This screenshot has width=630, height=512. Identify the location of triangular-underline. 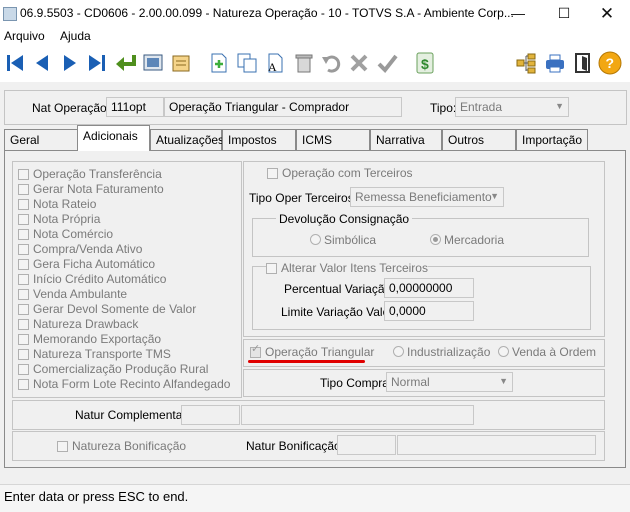
(306, 361).